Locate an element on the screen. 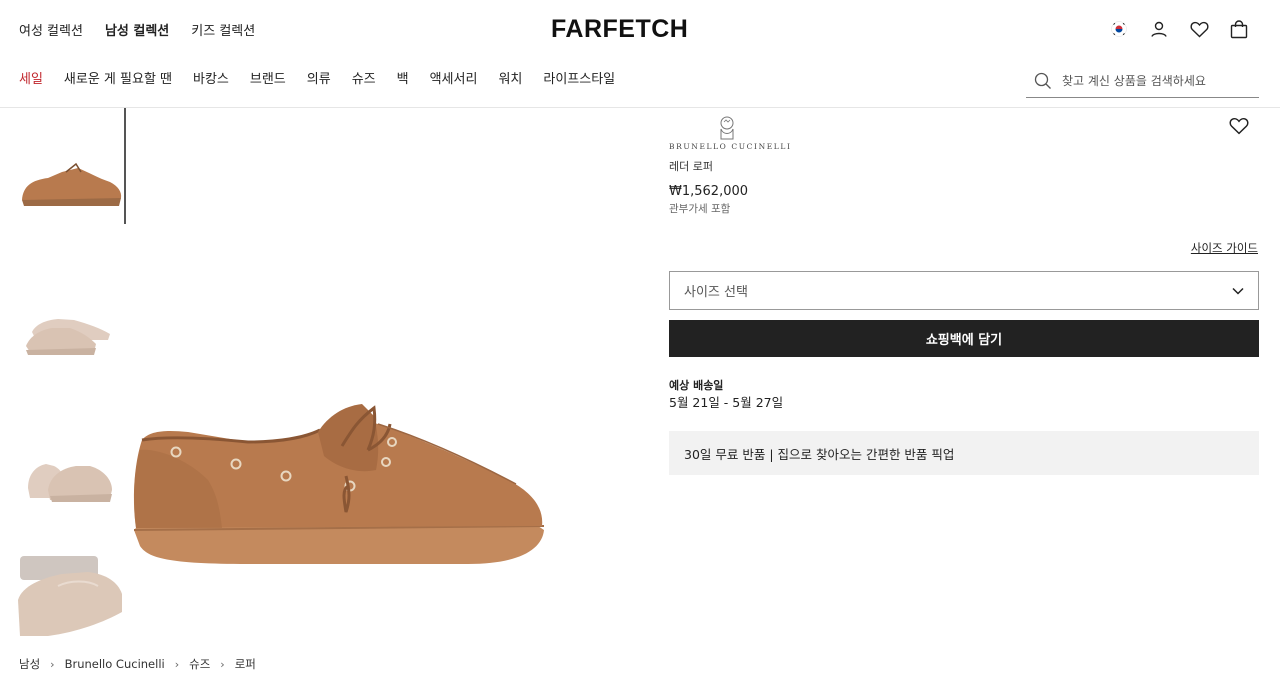  search-input is located at coordinates (1157, 80).